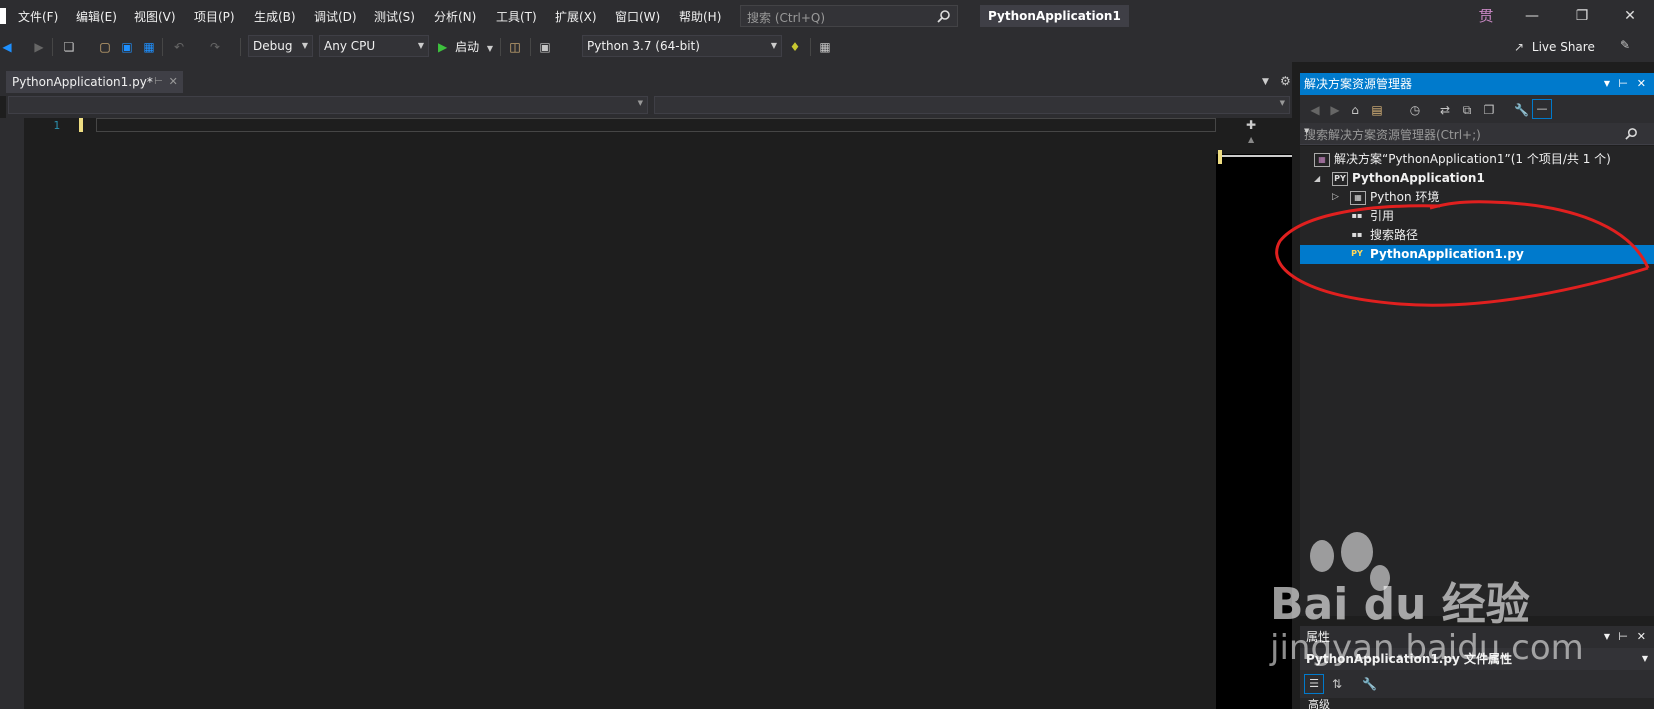 This screenshot has height=709, width=1654. Describe the element at coordinates (350, 46) in the screenshot. I see `platform-value: Any CPU` at that location.